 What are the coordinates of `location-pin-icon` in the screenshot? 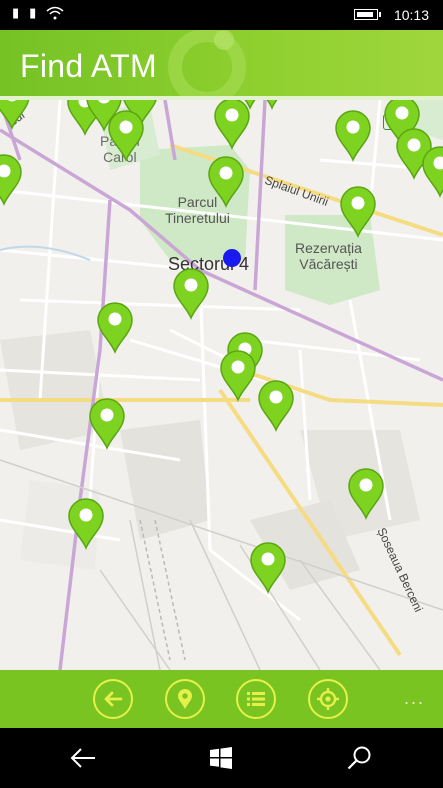 It's located at (185, 699).